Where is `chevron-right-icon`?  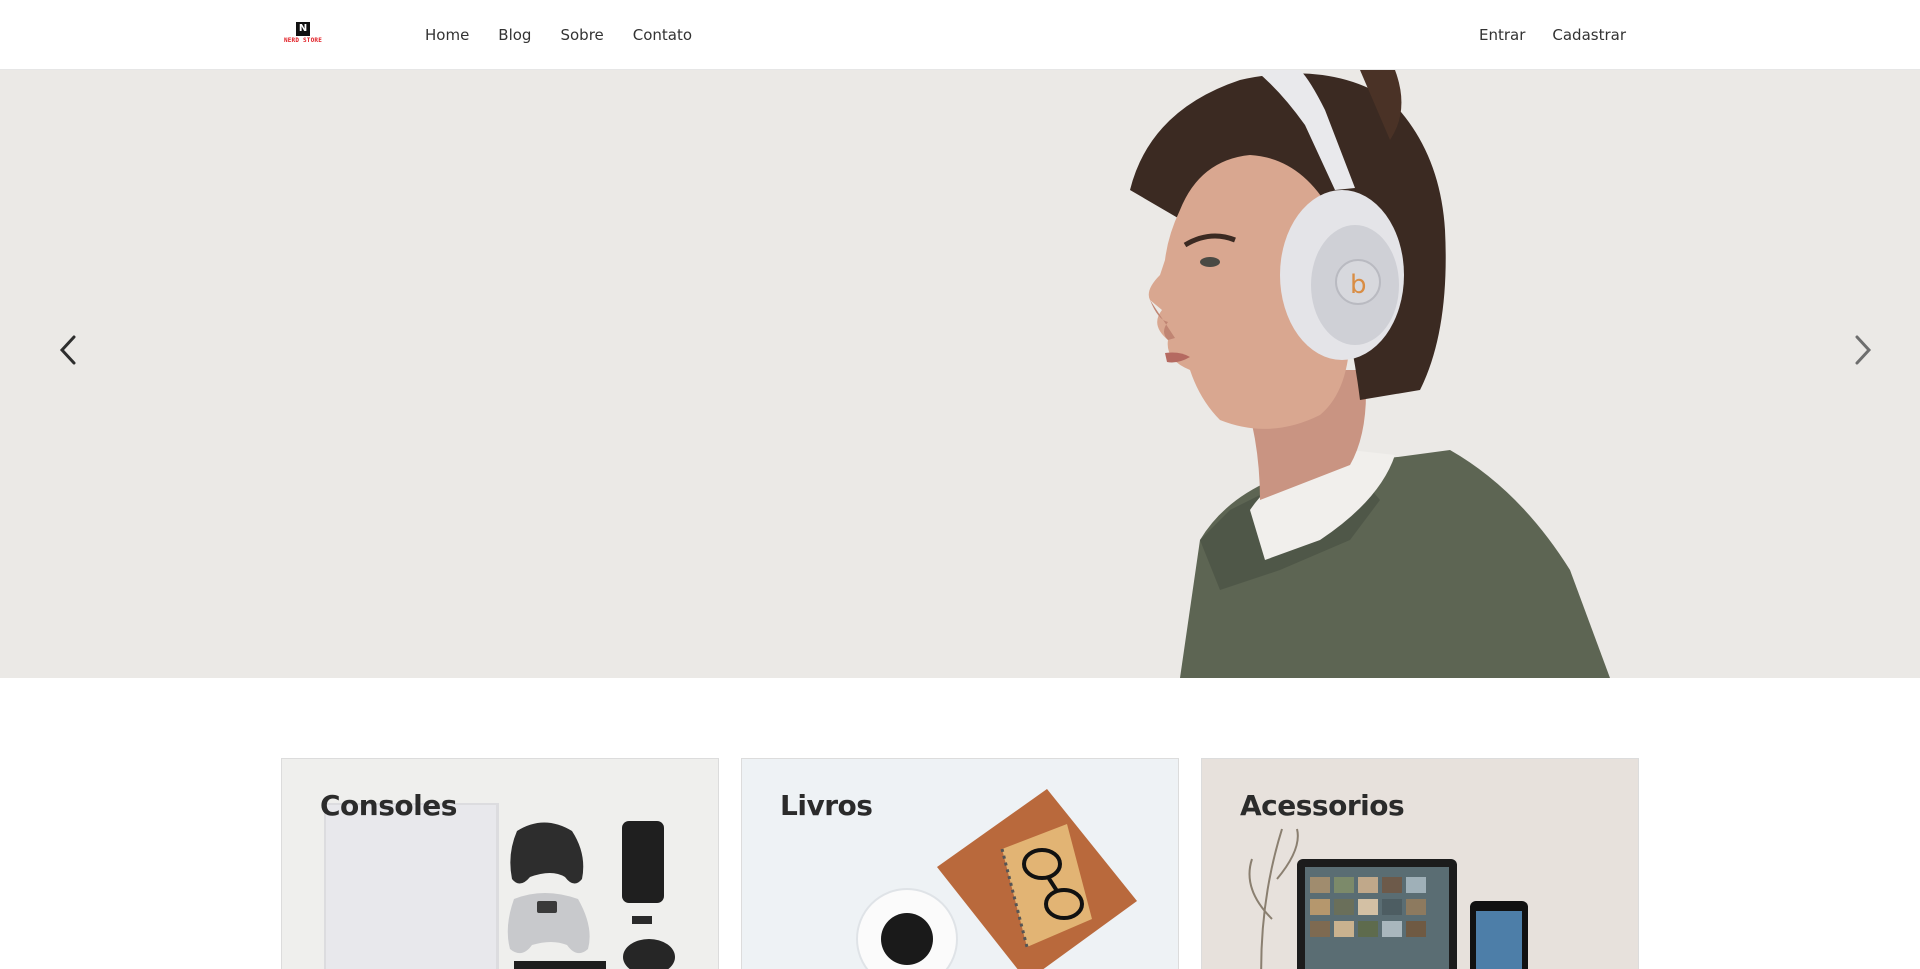 chevron-right-icon is located at coordinates (1863, 350).